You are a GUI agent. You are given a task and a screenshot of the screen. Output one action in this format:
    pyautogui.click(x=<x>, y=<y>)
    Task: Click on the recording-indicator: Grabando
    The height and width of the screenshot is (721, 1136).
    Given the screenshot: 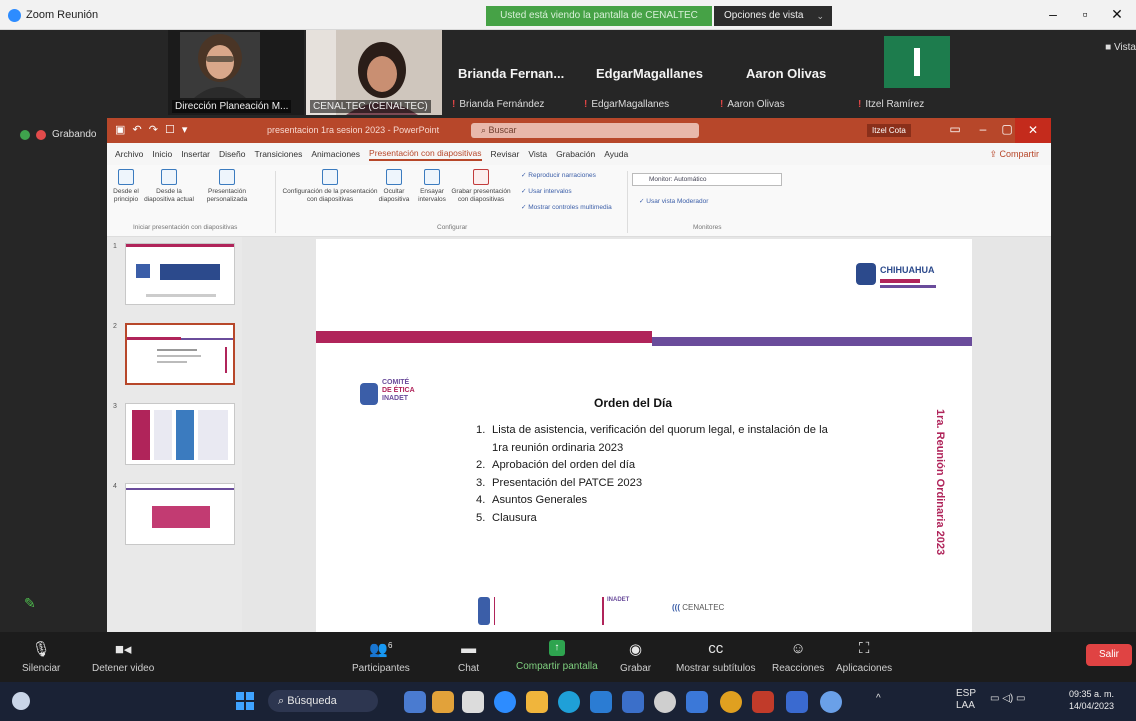 What is the action you would take?
    pyautogui.click(x=58, y=134)
    